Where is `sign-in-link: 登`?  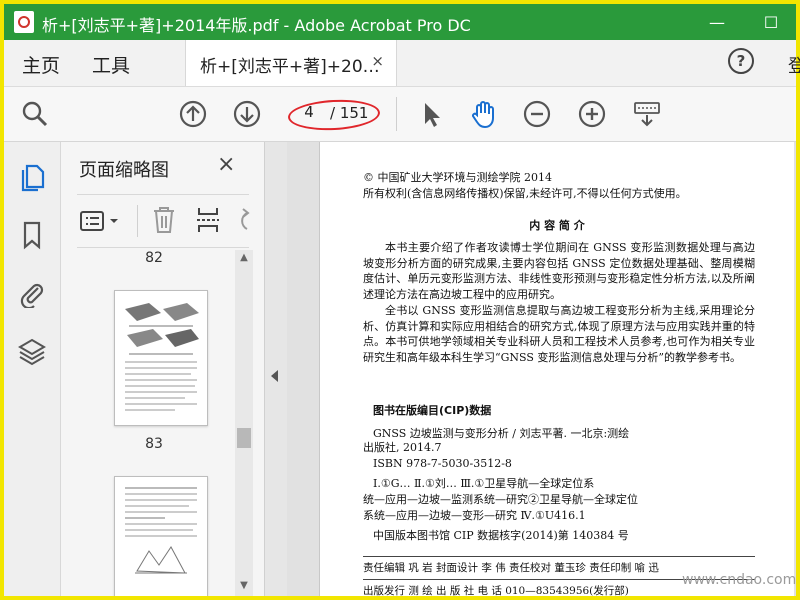 sign-in-link: 登 is located at coordinates (794, 65).